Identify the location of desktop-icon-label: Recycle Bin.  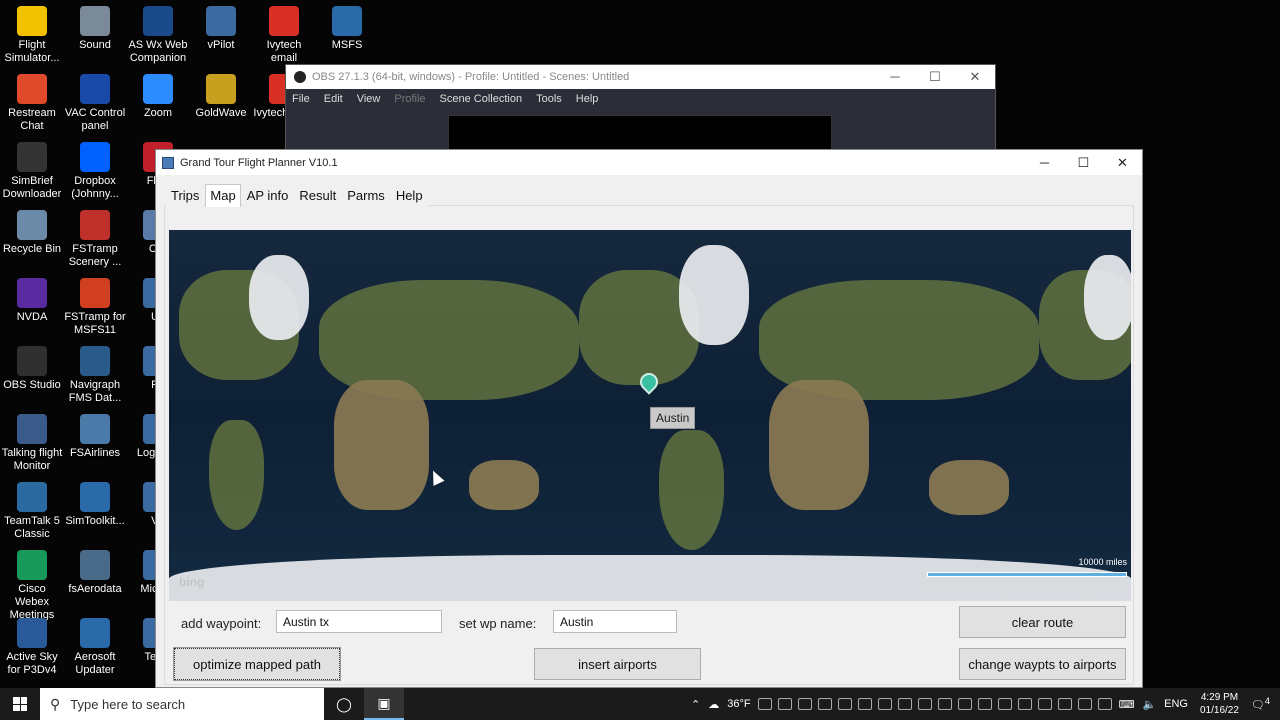
(32, 249).